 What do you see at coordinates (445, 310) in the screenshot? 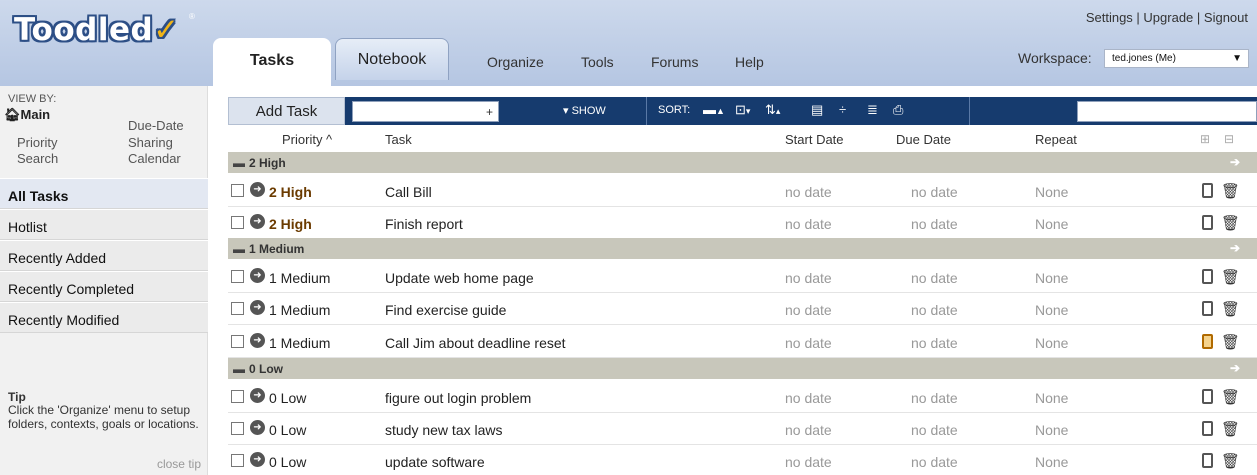
I see `task-name: Find exercise guide` at bounding box center [445, 310].